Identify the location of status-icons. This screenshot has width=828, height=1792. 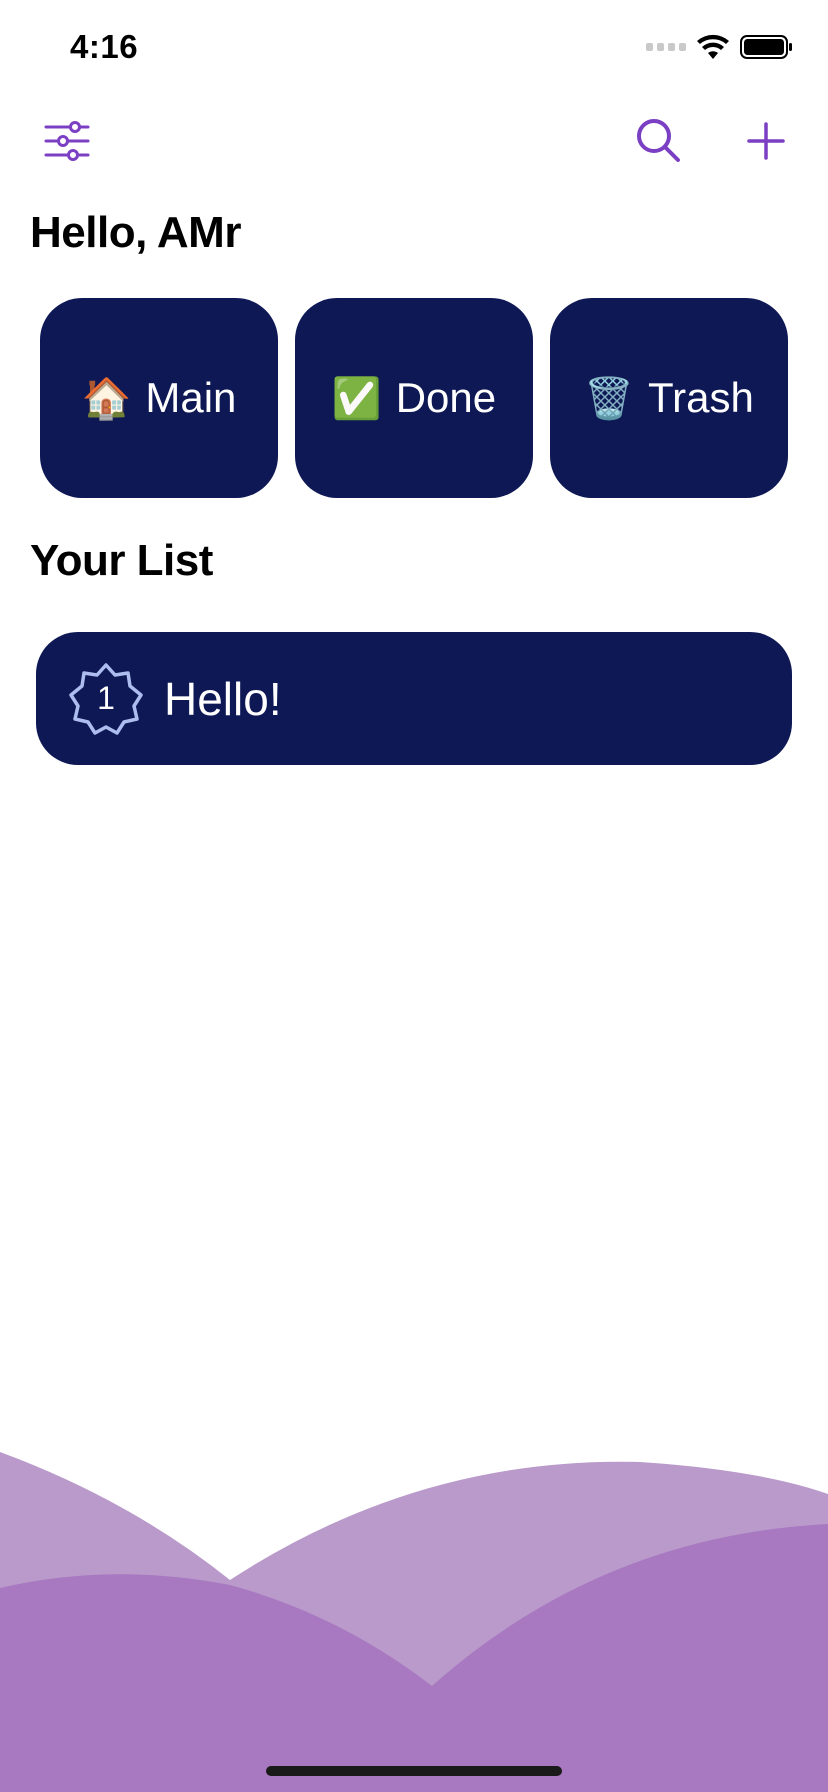
(720, 47).